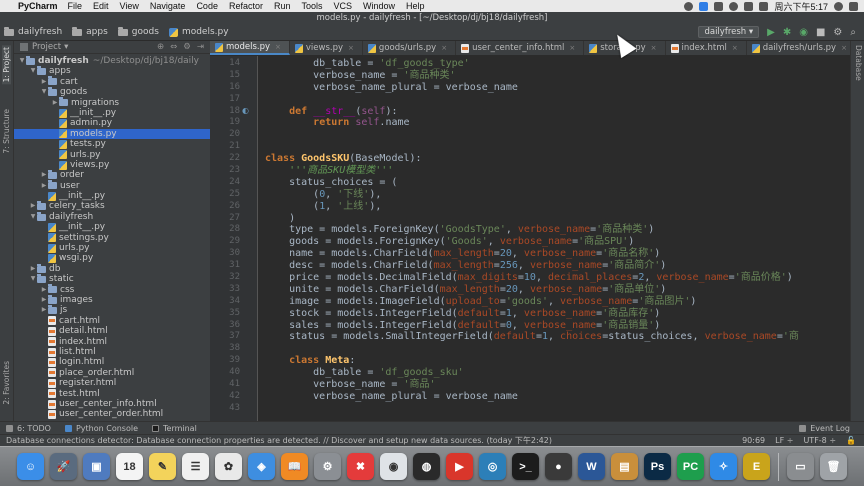  Describe the element at coordinates (525, 466) in the screenshot. I see `terminal-icon: >_` at that location.